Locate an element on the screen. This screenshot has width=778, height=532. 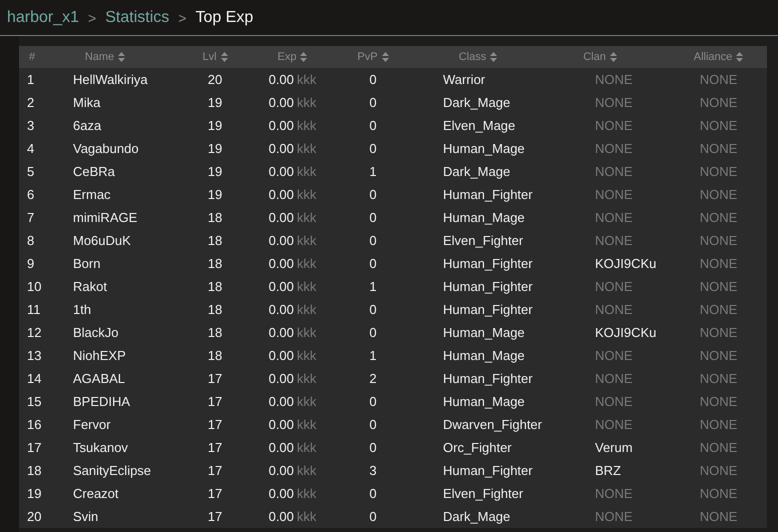
breadcrumb-link: Top Exp is located at coordinates (224, 17).